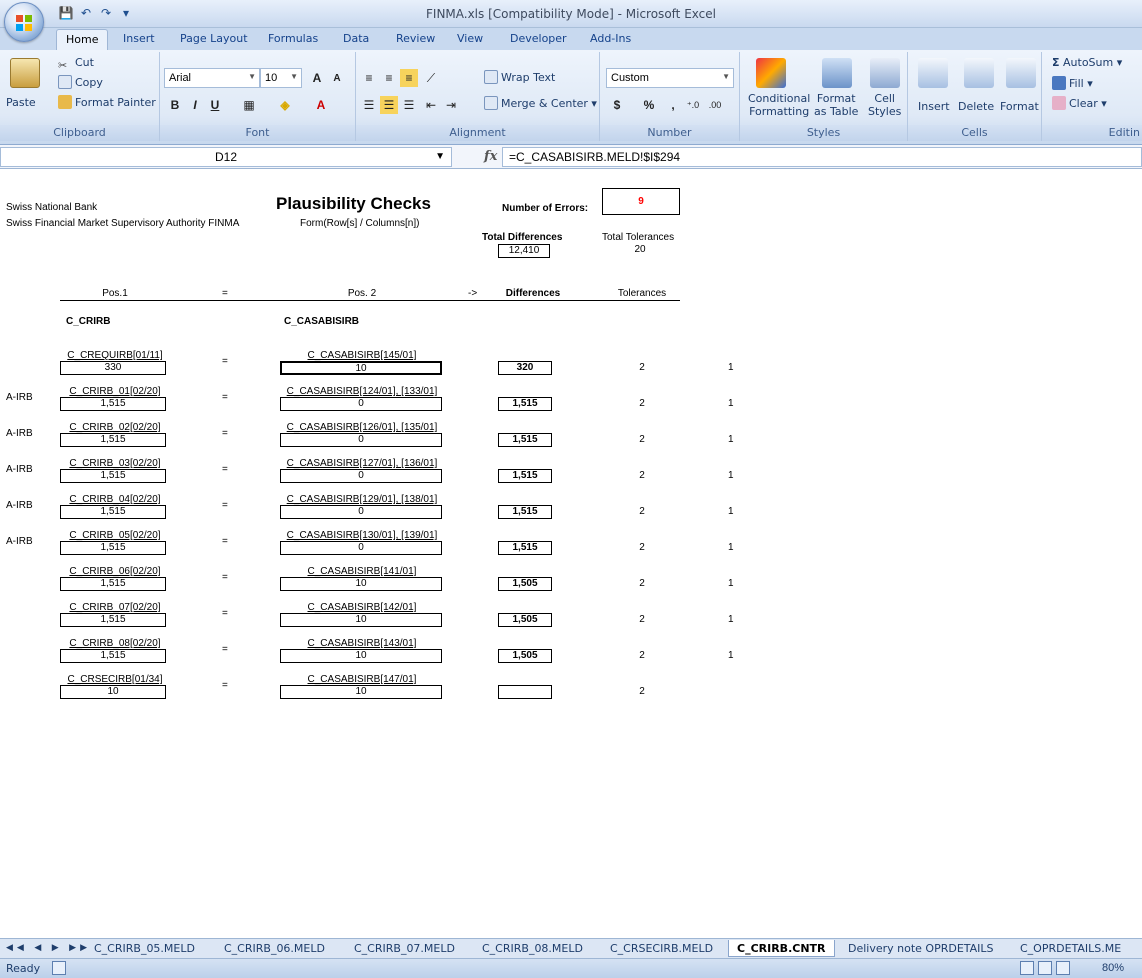 This screenshot has height=978, width=1142. I want to click on total-differences-value: 12,410, so click(524, 251).